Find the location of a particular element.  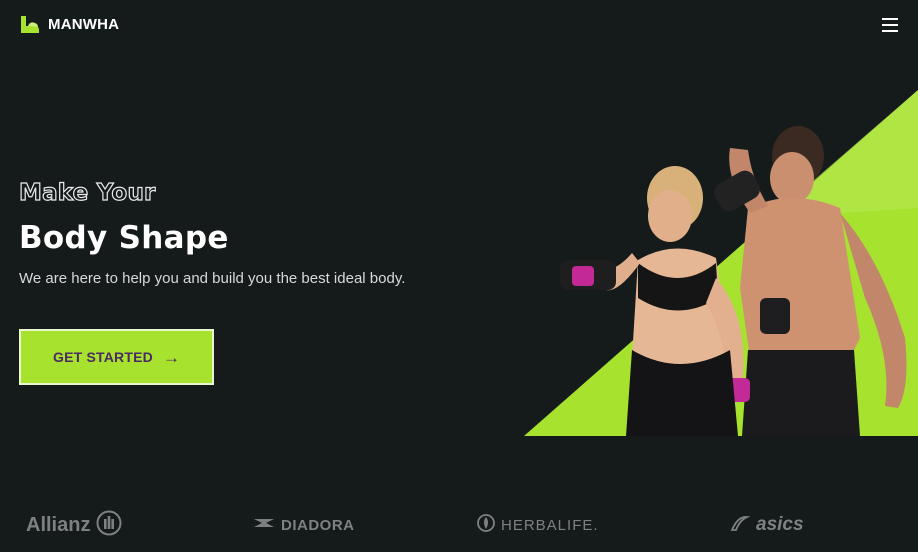

brand-herbalife: HERBALIFE. is located at coordinates (538, 525).